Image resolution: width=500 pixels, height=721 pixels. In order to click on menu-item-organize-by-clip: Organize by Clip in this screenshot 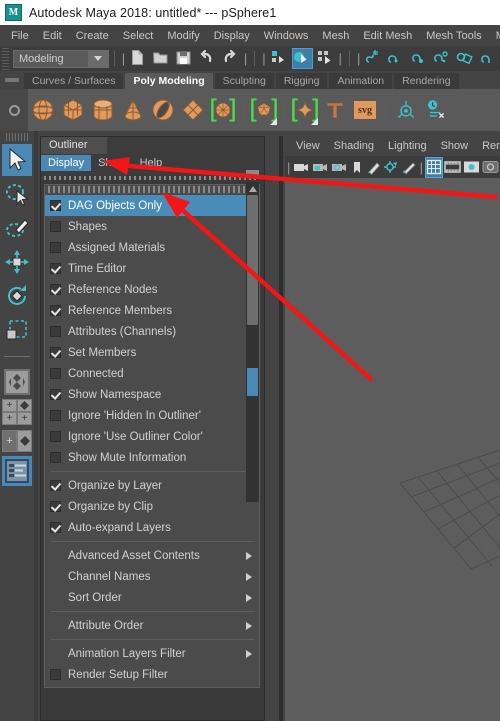, I will do `click(152, 506)`.